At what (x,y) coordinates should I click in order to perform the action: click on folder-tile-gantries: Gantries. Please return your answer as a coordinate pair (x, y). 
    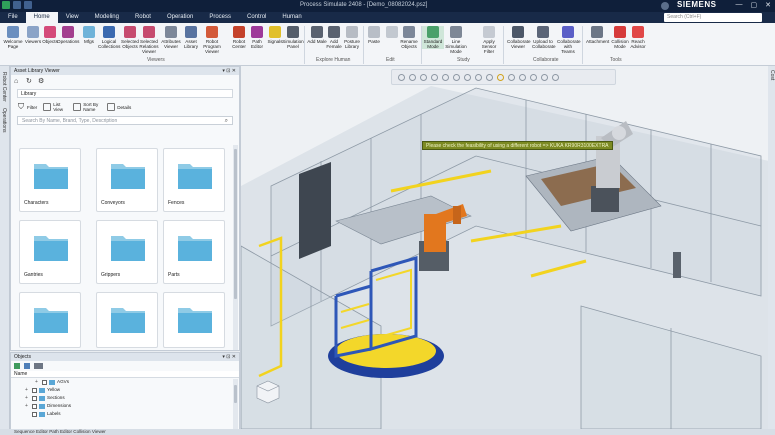
    Looking at the image, I should click on (50, 252).